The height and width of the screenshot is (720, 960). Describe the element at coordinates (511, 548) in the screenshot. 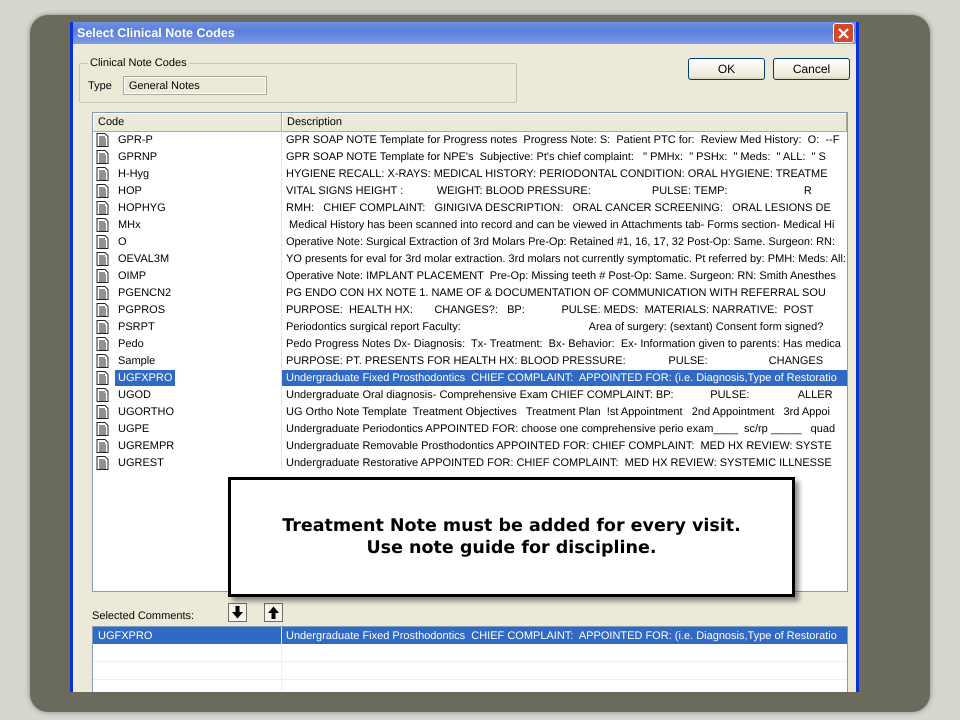

I see `callout-text: Use note guide for discipline.` at that location.